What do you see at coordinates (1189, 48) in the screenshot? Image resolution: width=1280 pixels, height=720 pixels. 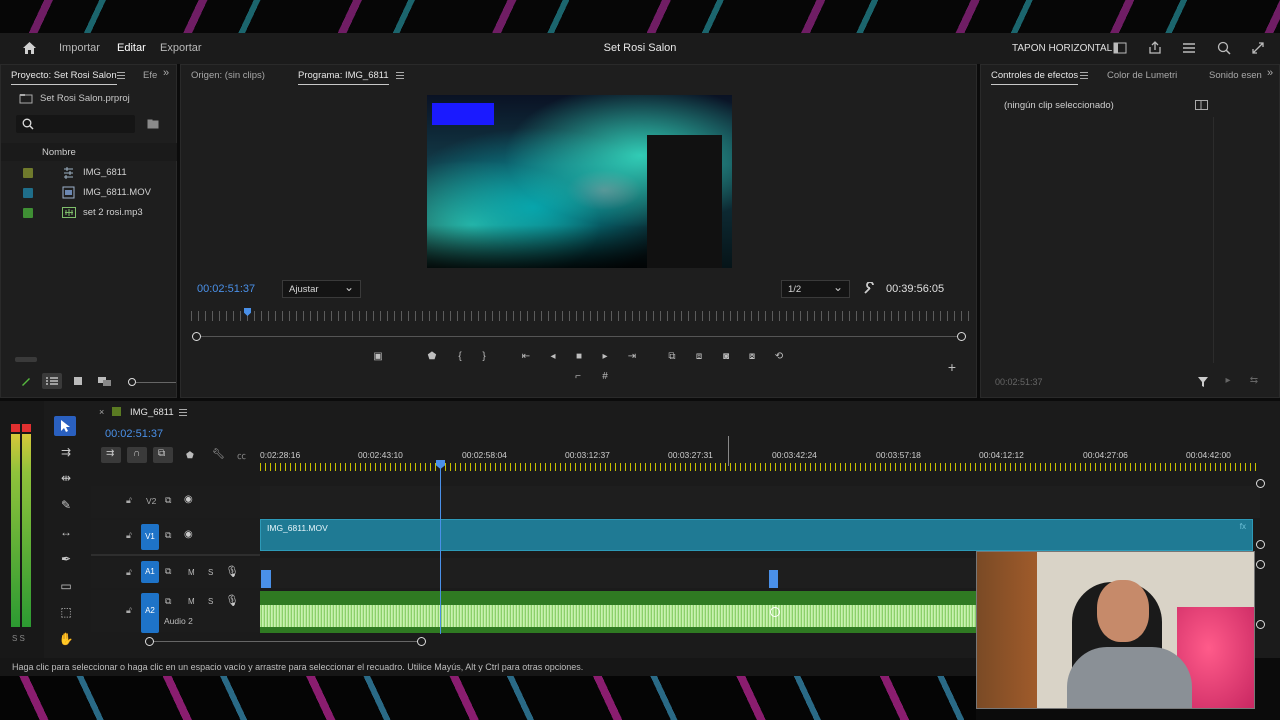 I see `menu-icon` at bounding box center [1189, 48].